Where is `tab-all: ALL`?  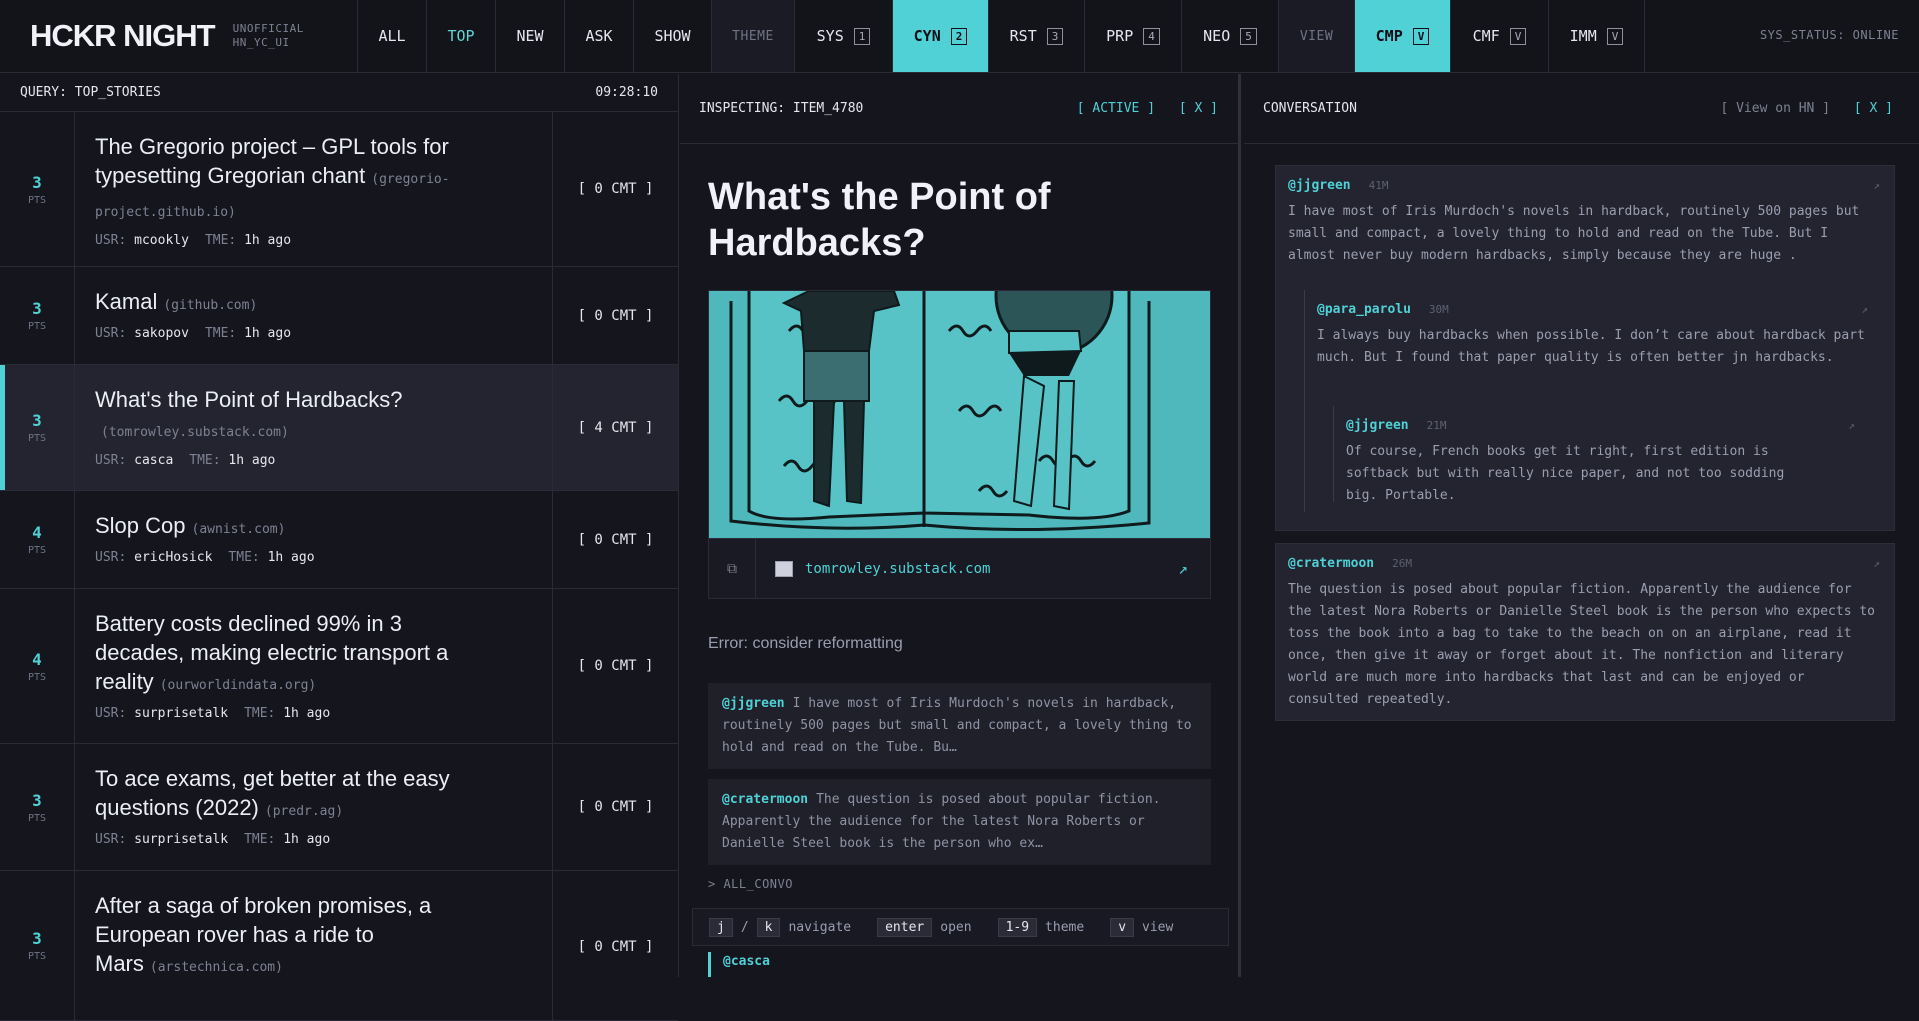
tab-all: ALL is located at coordinates (392, 36).